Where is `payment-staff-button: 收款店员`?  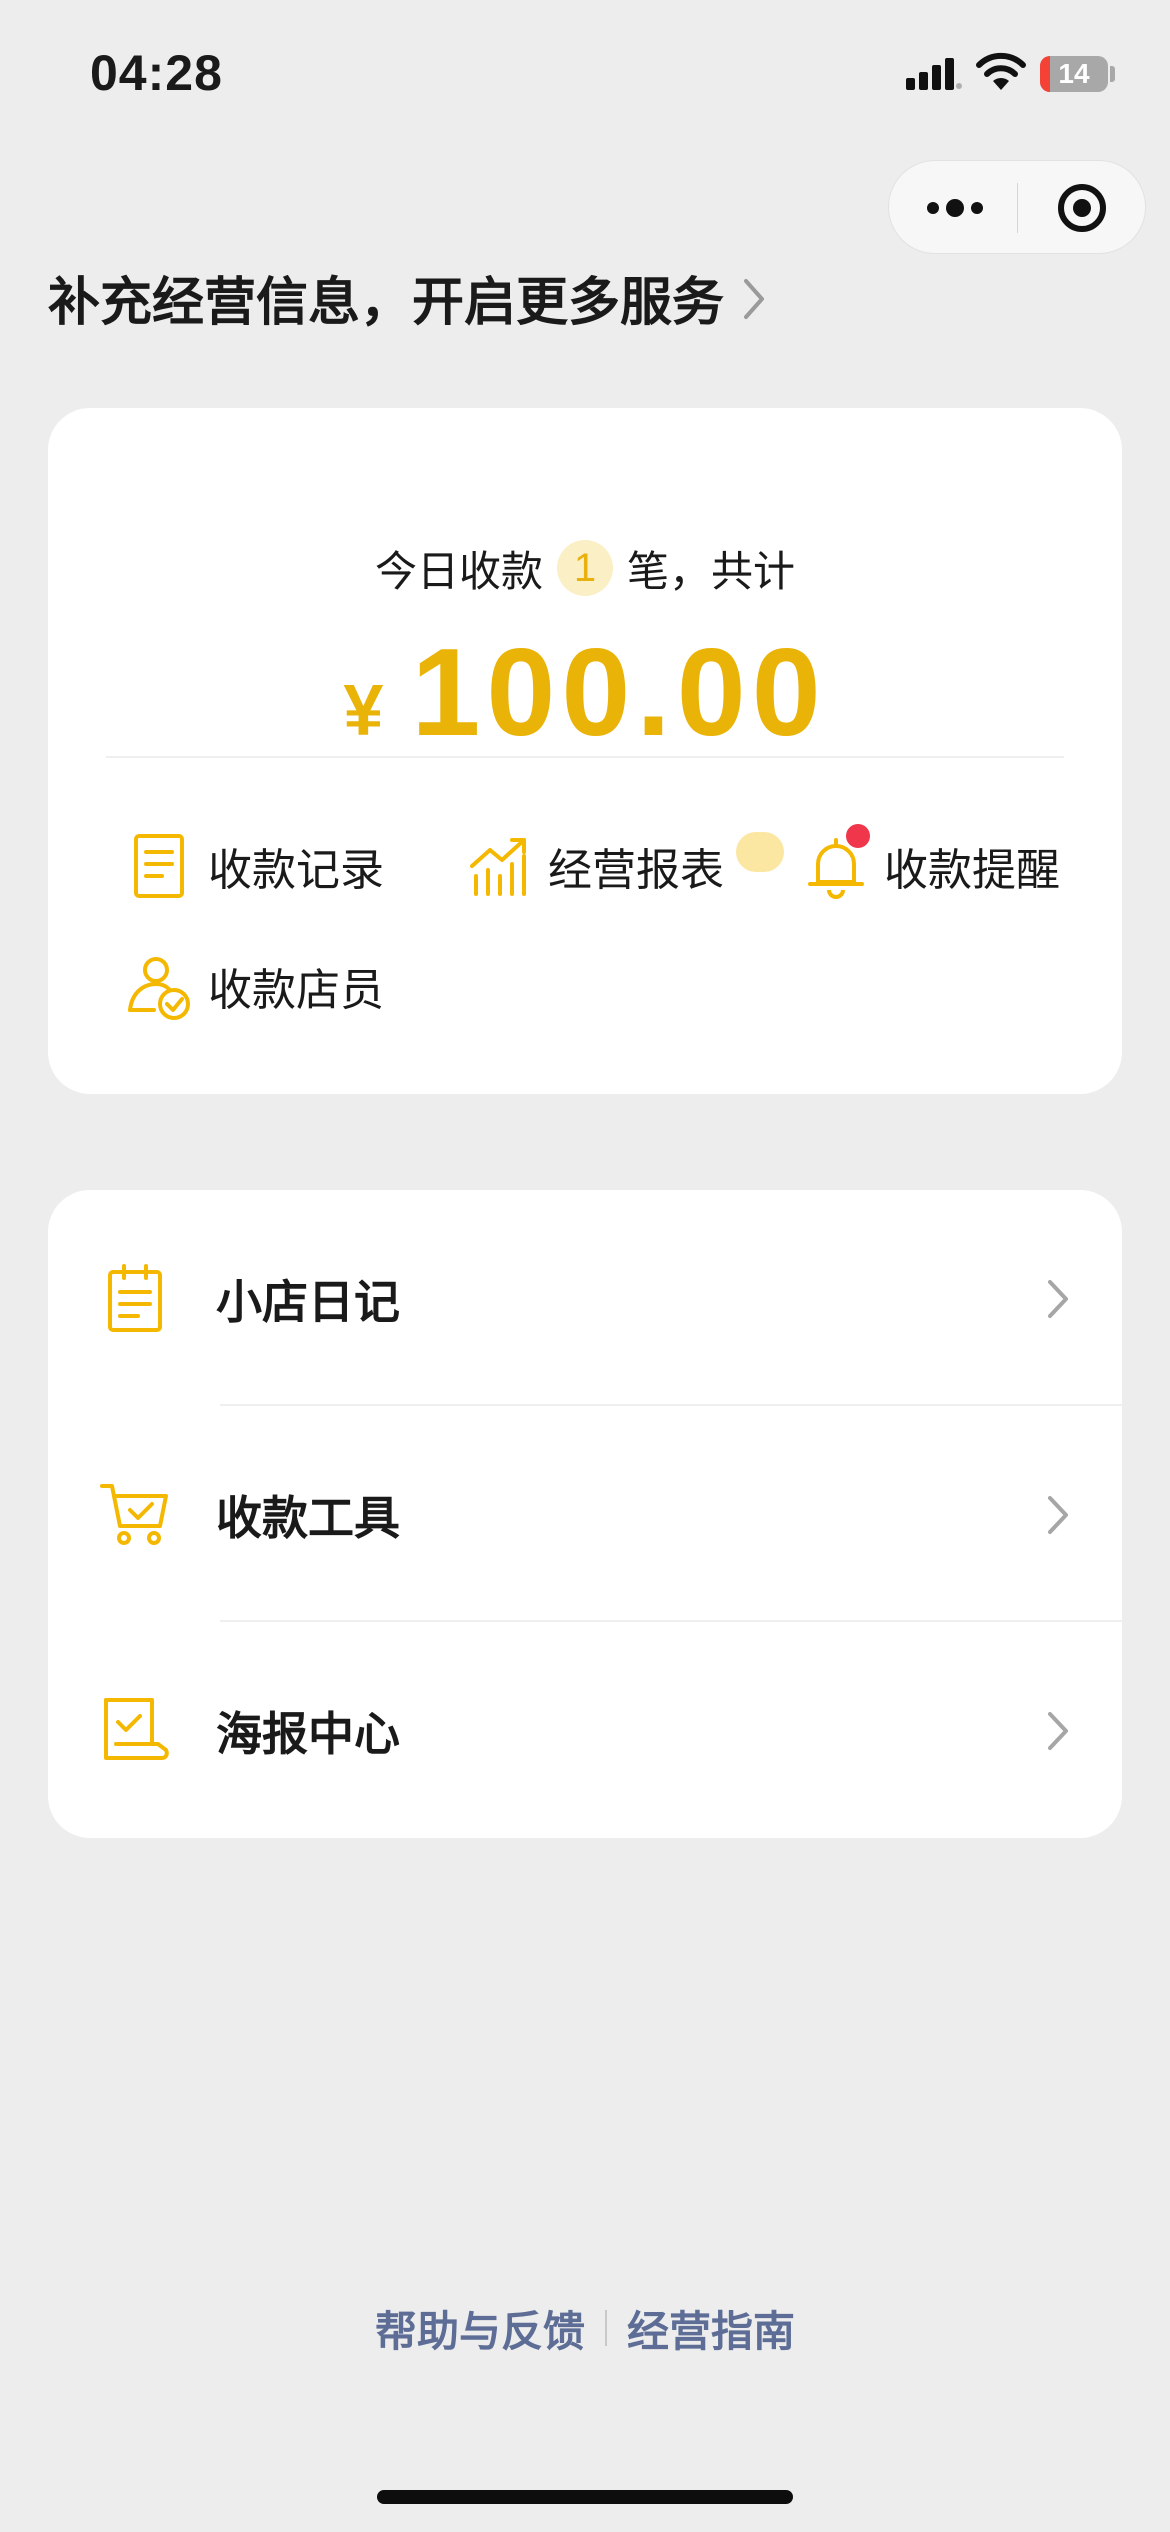 payment-staff-button: 收款店员 is located at coordinates (254, 986).